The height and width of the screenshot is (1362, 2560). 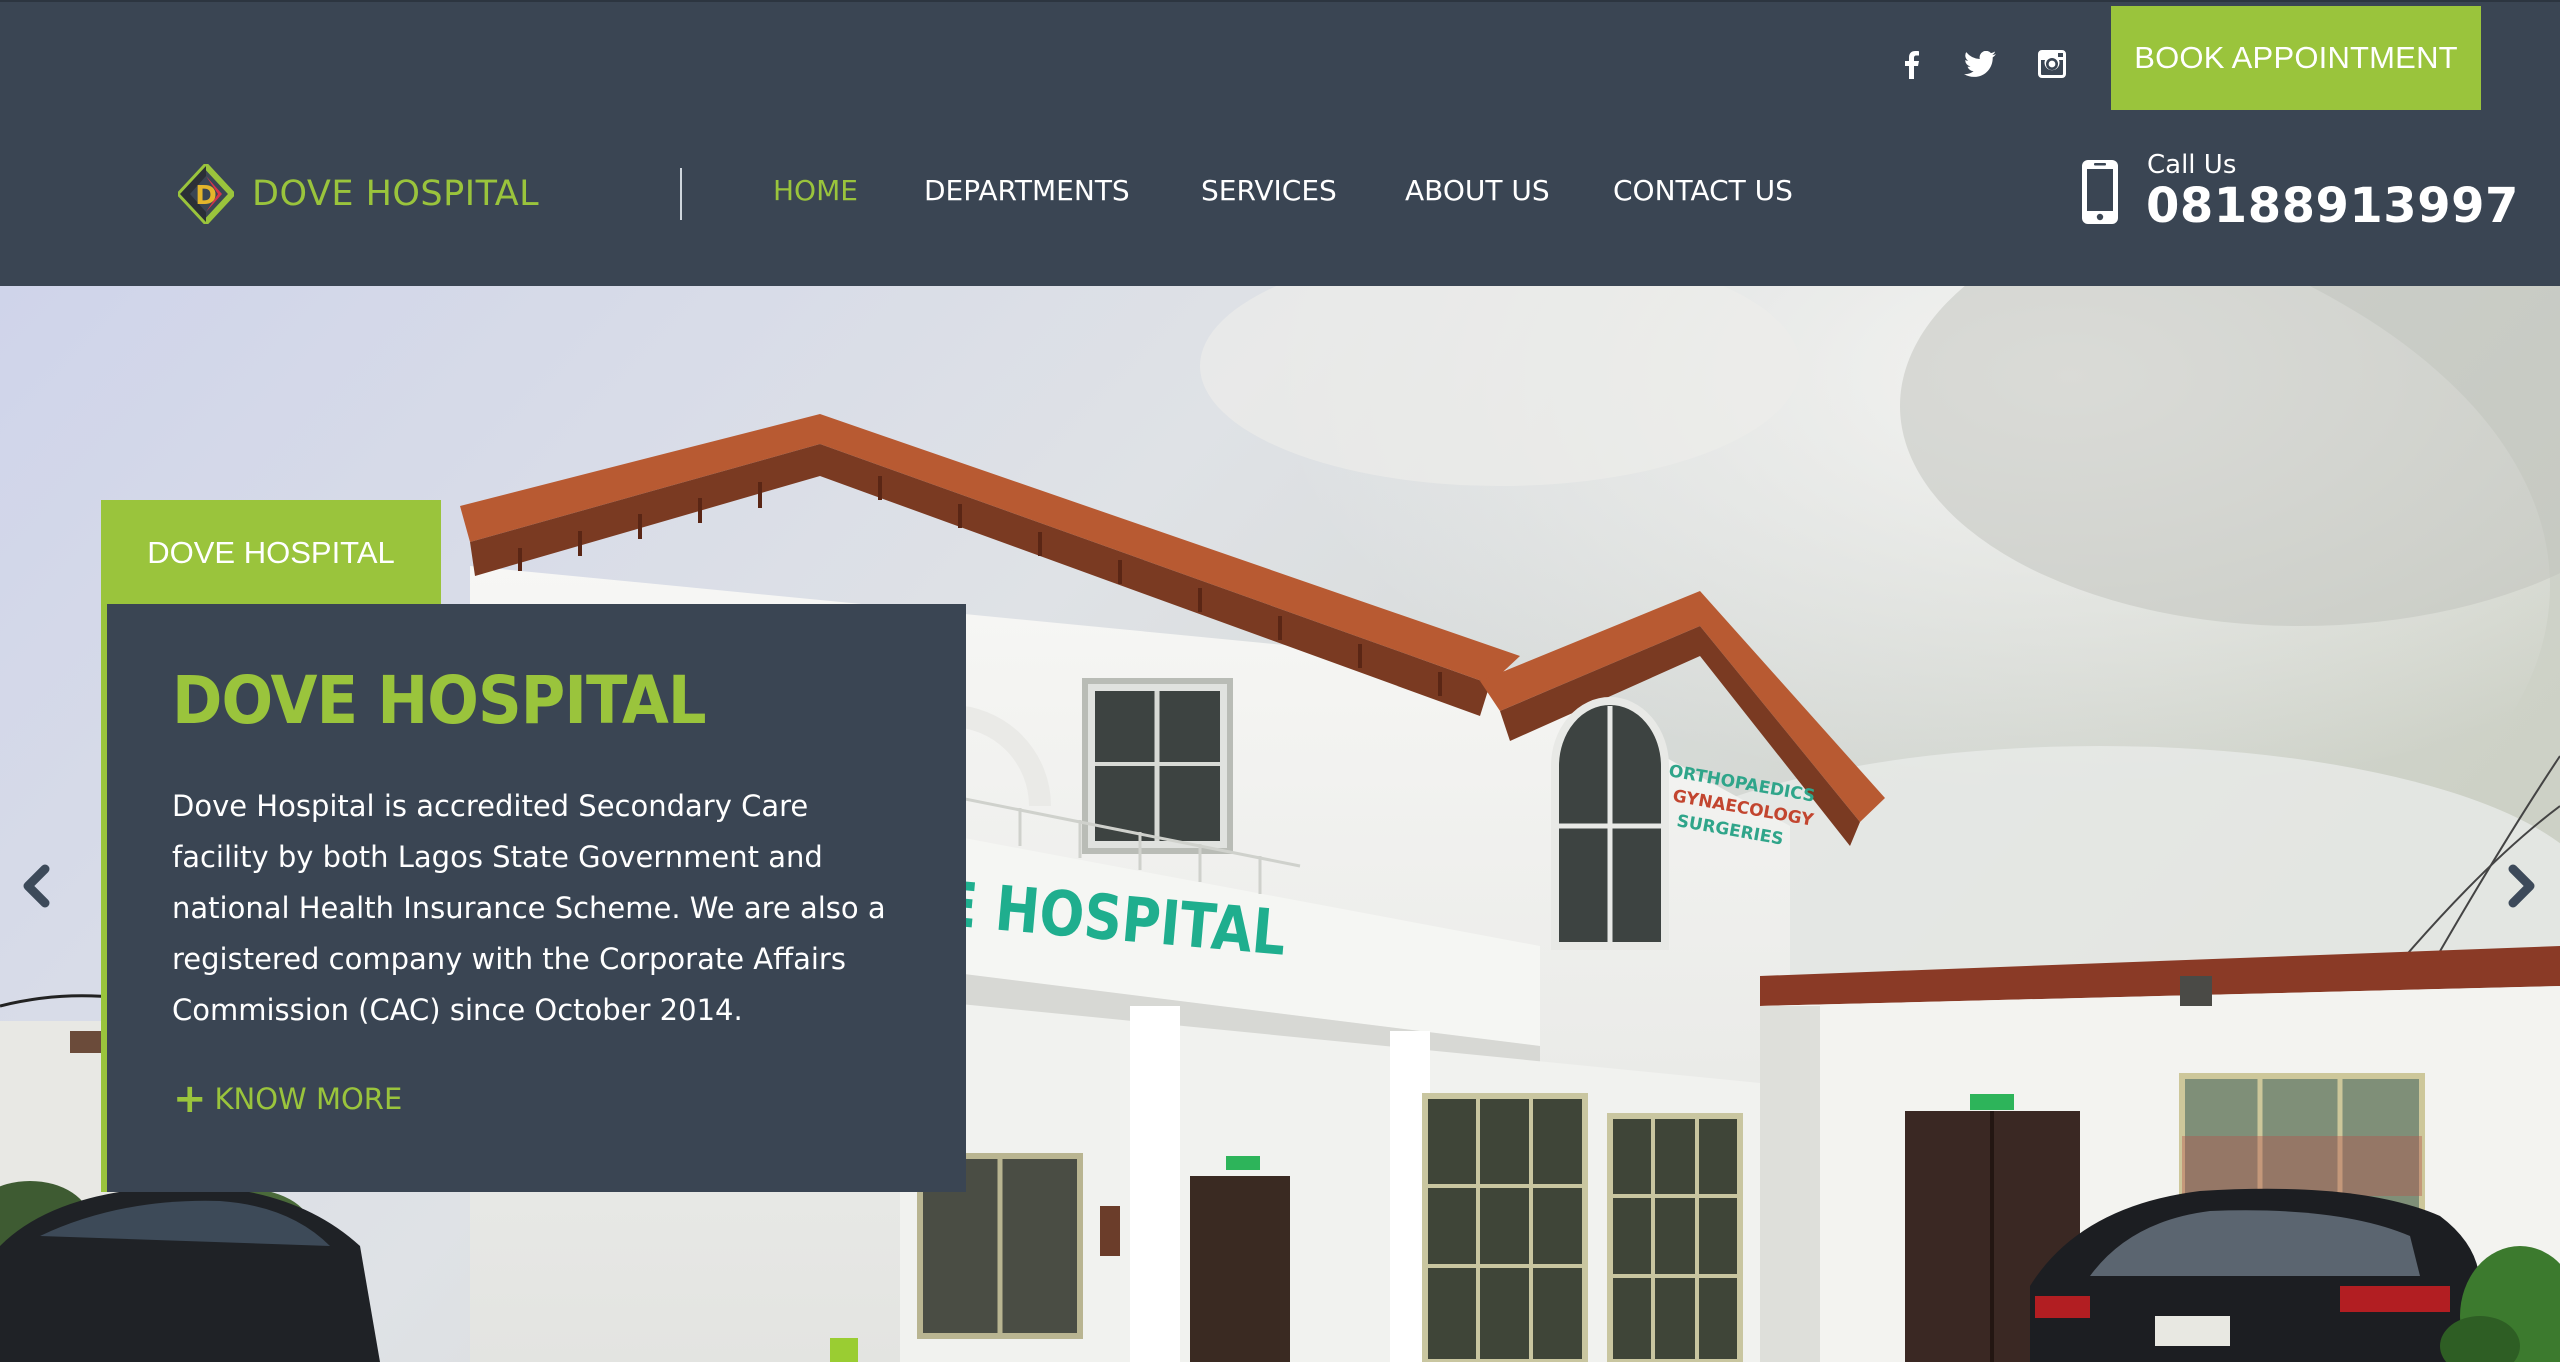 What do you see at coordinates (1477, 190) in the screenshot?
I see `nav-item-about-us: ABOUT US` at bounding box center [1477, 190].